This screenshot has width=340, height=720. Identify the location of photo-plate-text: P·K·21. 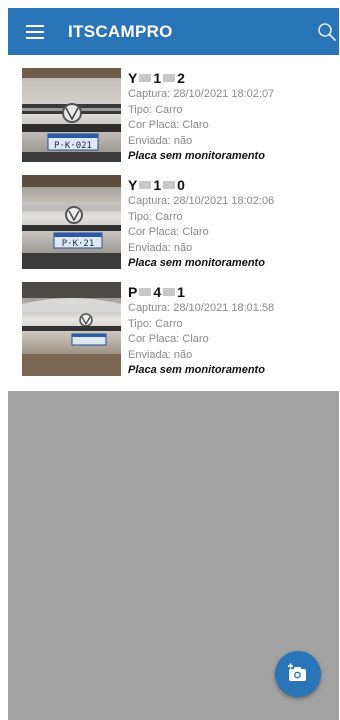
(78, 244).